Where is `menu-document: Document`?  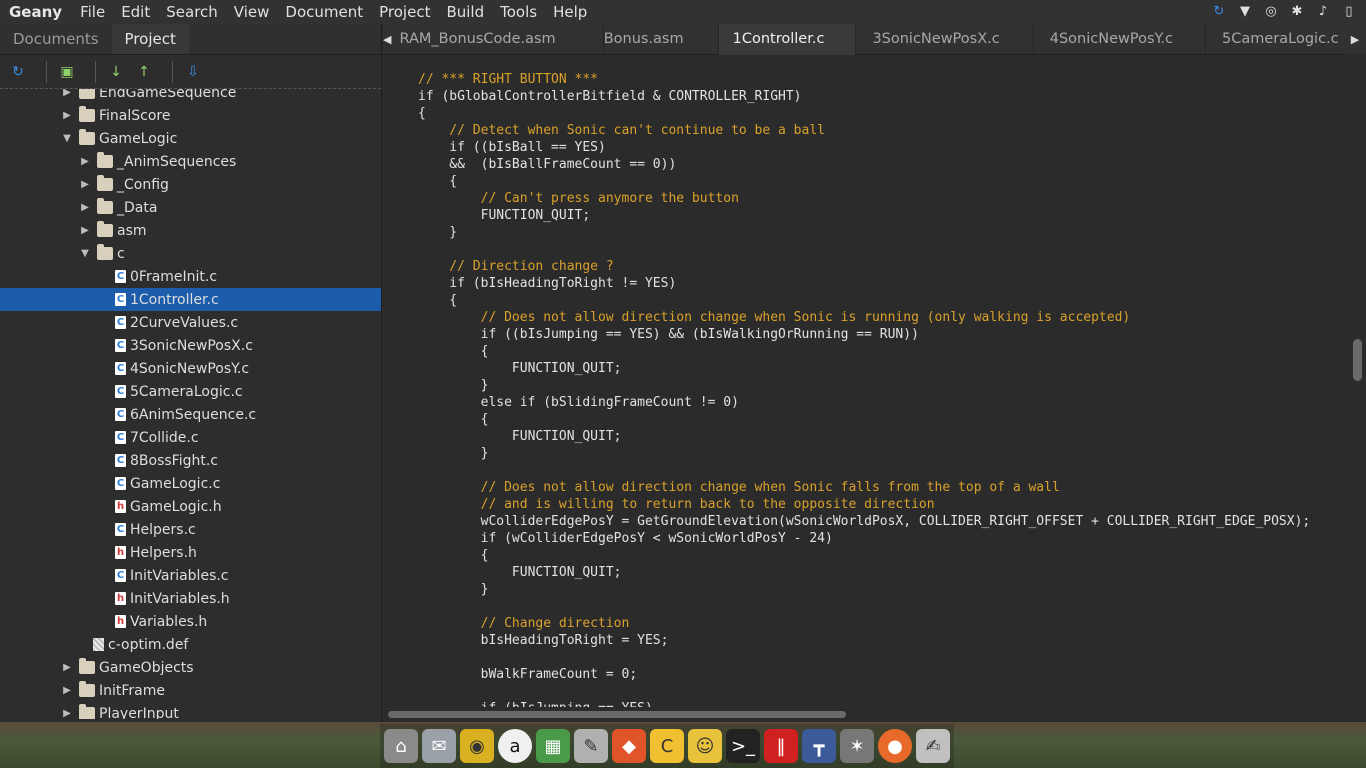
menu-document: Document is located at coordinates (324, 12).